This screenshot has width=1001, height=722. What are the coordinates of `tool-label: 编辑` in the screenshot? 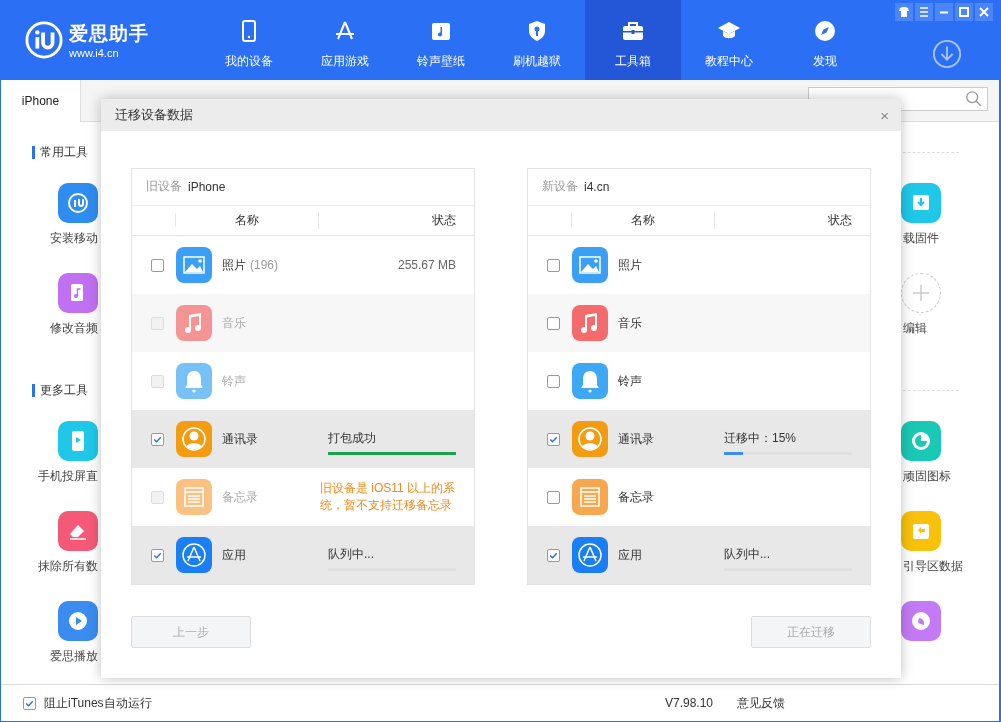 It's located at (915, 328).